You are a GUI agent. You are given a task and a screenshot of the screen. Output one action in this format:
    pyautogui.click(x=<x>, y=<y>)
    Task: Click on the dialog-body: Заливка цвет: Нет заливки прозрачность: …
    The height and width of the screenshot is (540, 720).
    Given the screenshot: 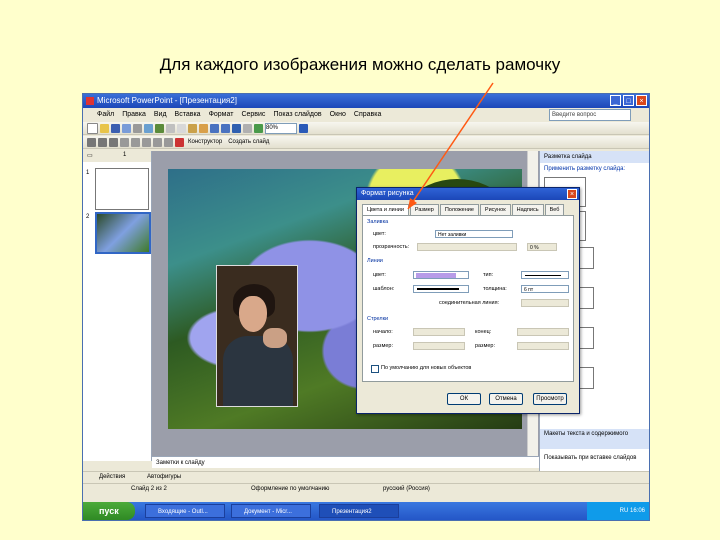 What is the action you would take?
    pyautogui.click(x=468, y=298)
    